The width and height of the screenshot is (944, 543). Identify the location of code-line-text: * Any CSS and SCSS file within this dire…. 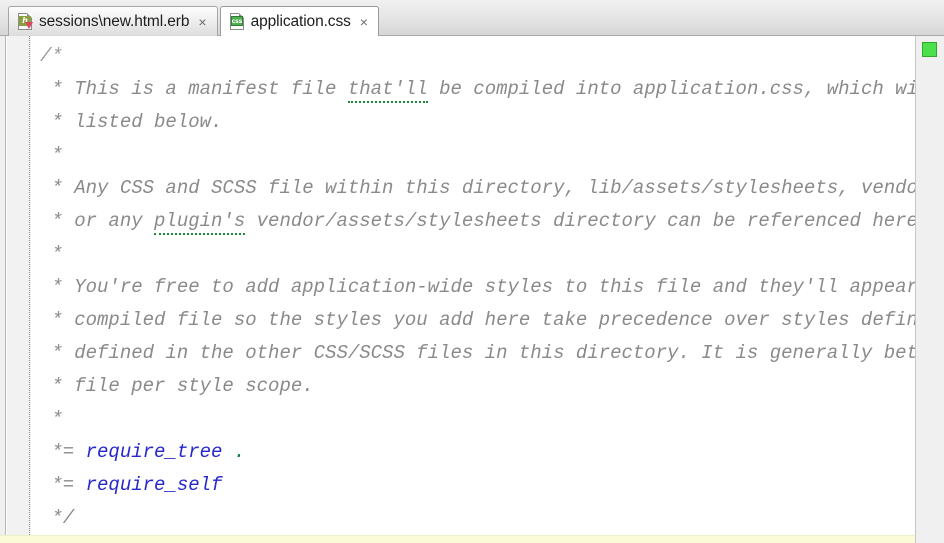
(477, 188).